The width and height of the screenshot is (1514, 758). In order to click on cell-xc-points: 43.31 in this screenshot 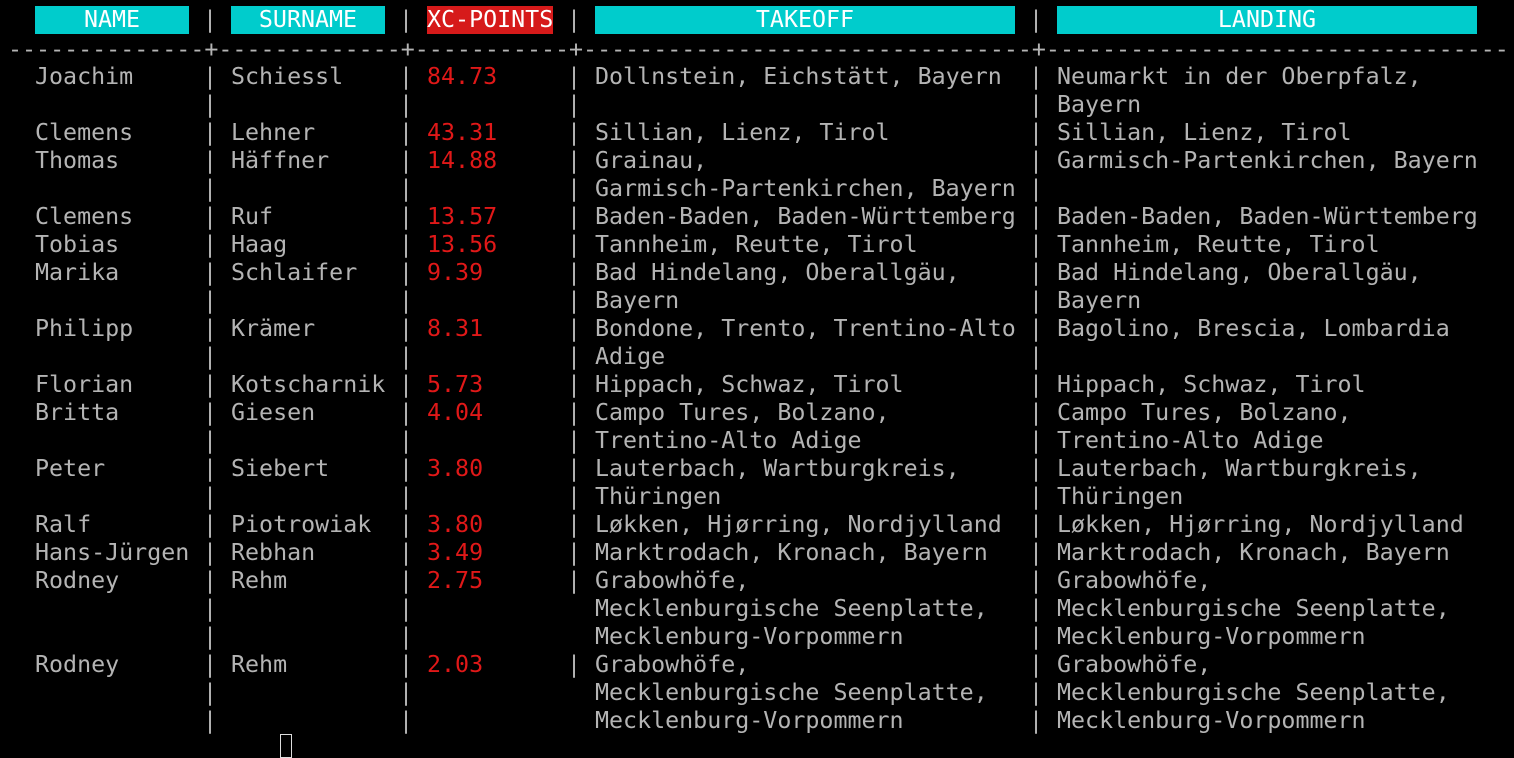, I will do `click(462, 132)`.